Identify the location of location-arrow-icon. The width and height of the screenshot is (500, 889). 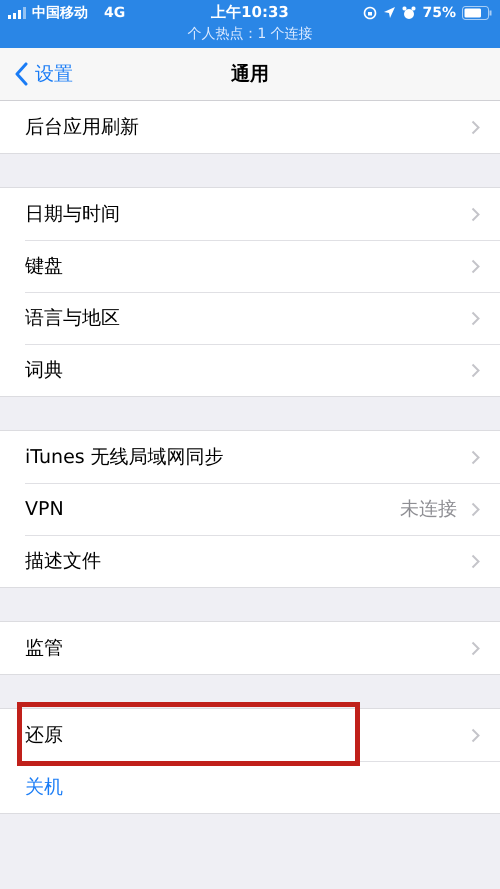
(389, 12).